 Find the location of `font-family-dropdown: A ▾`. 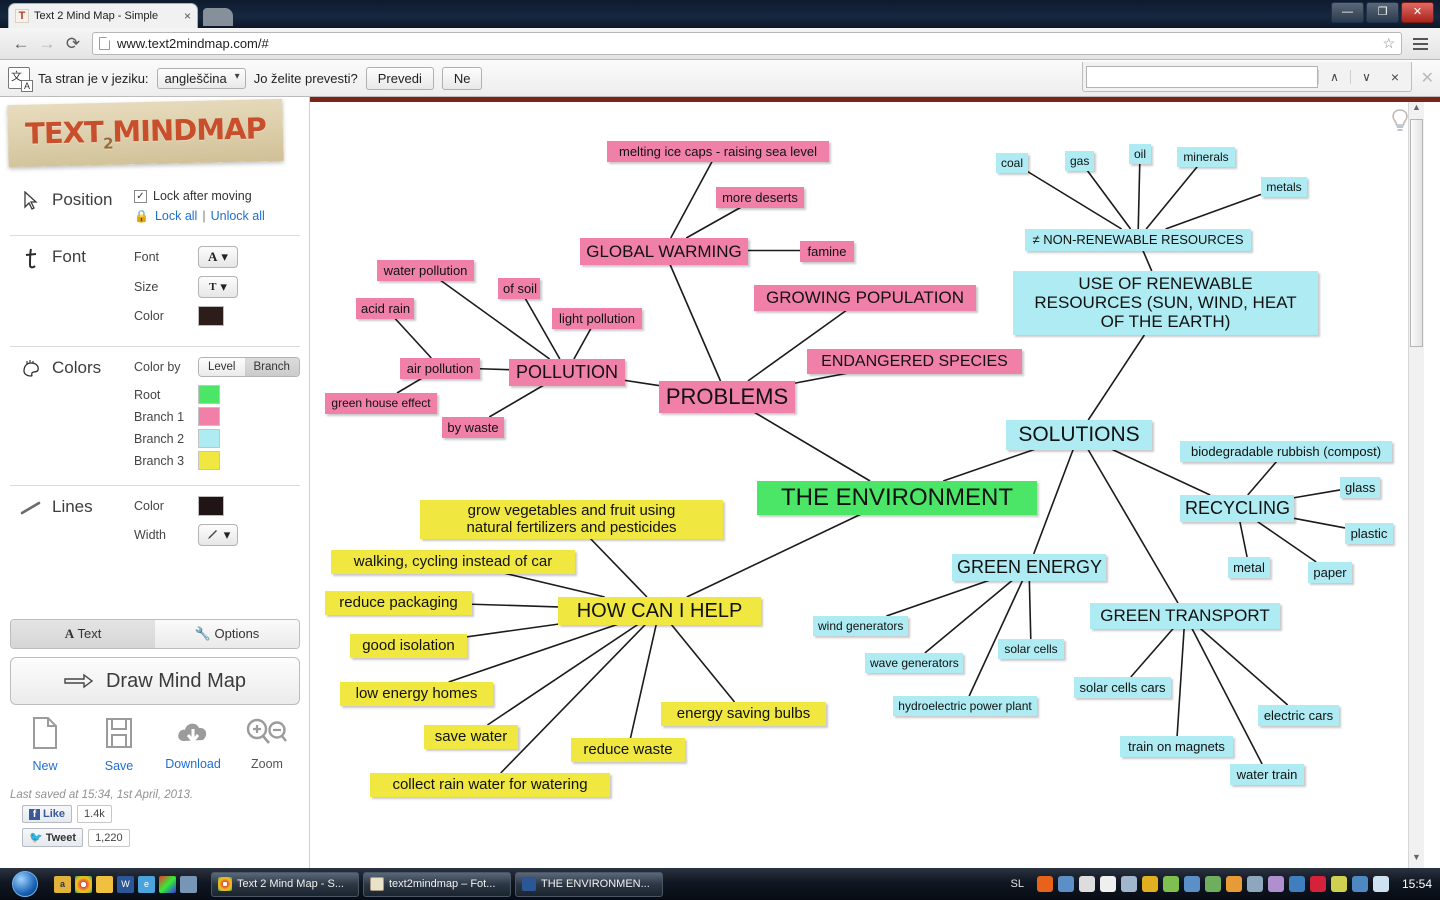

font-family-dropdown: A ▾ is located at coordinates (218, 257).